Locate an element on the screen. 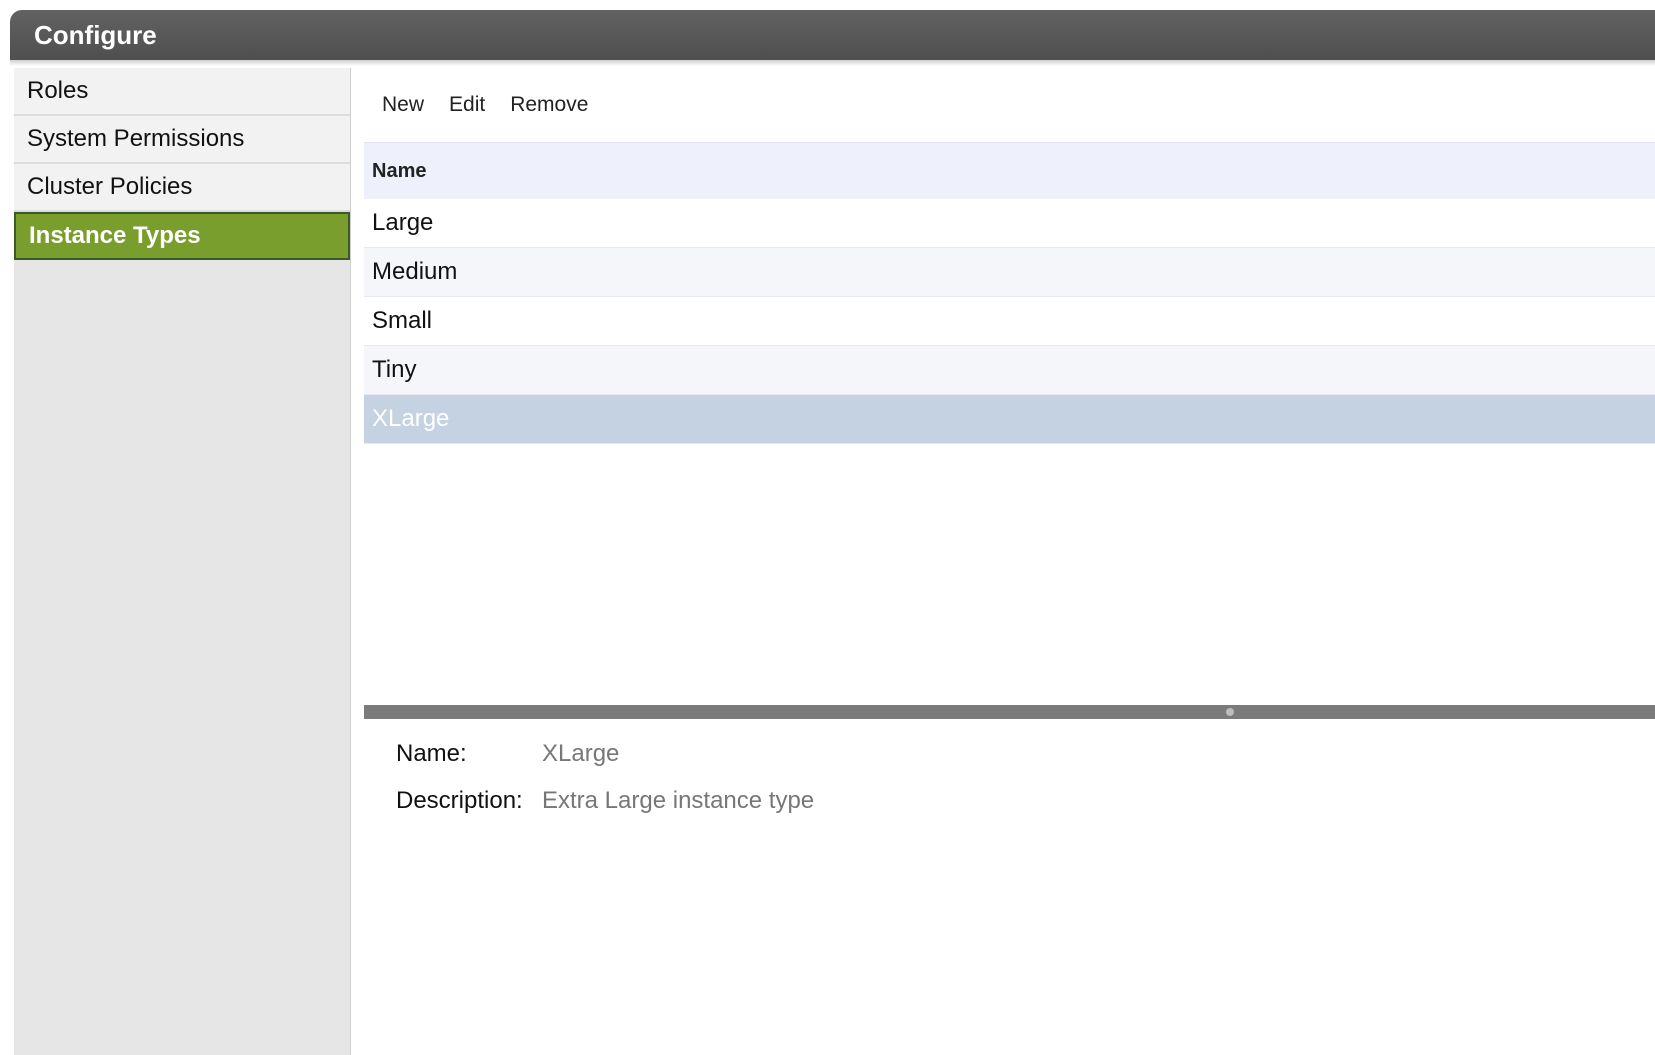 This screenshot has width=1655, height=1055. table-row: Tiny is located at coordinates (1009, 370).